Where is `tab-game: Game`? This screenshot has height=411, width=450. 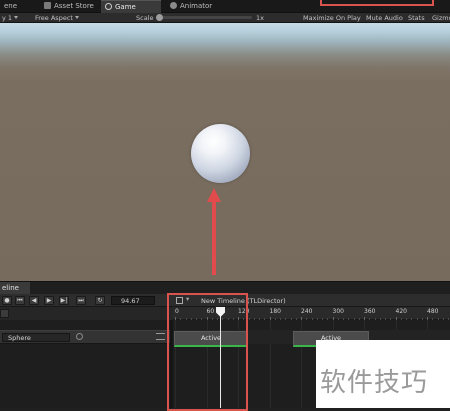
tab-game: Game is located at coordinates (131, 6).